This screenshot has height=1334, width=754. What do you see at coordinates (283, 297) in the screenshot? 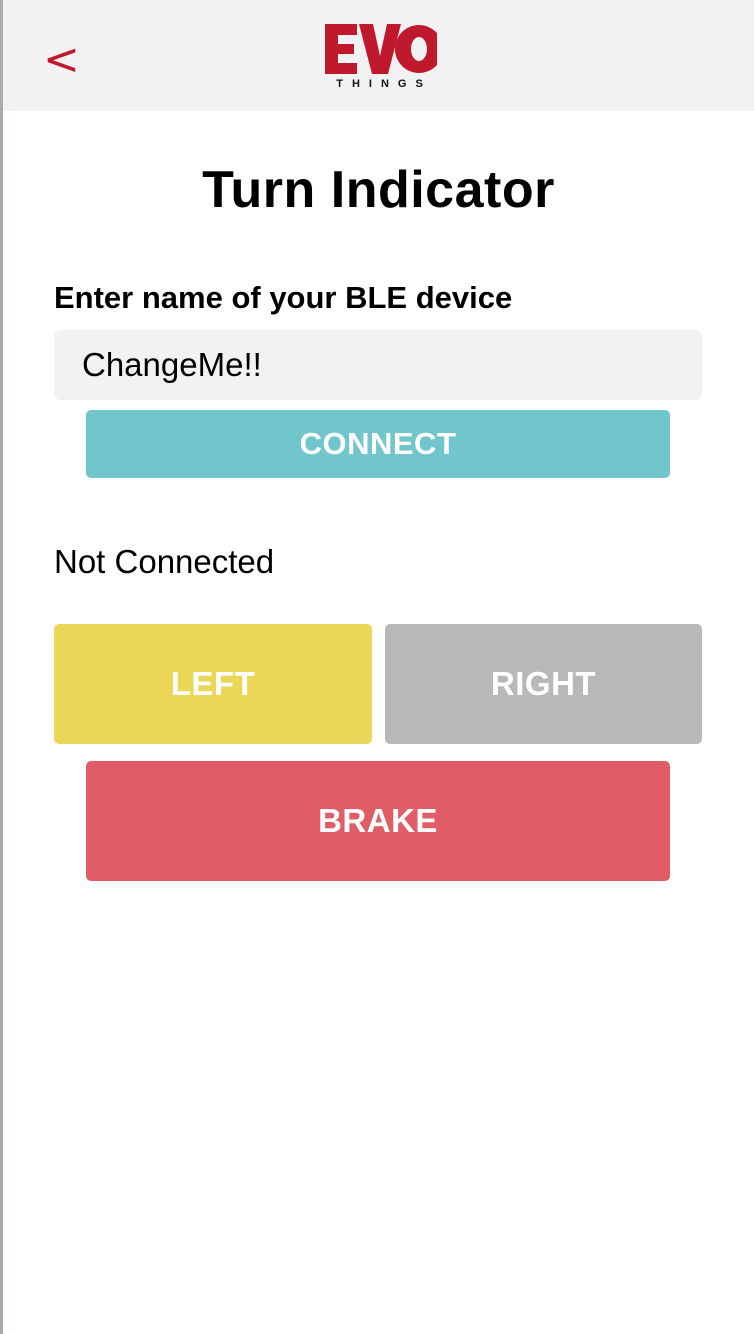
I see `device-name-label: Enter name of your BLE device` at bounding box center [283, 297].